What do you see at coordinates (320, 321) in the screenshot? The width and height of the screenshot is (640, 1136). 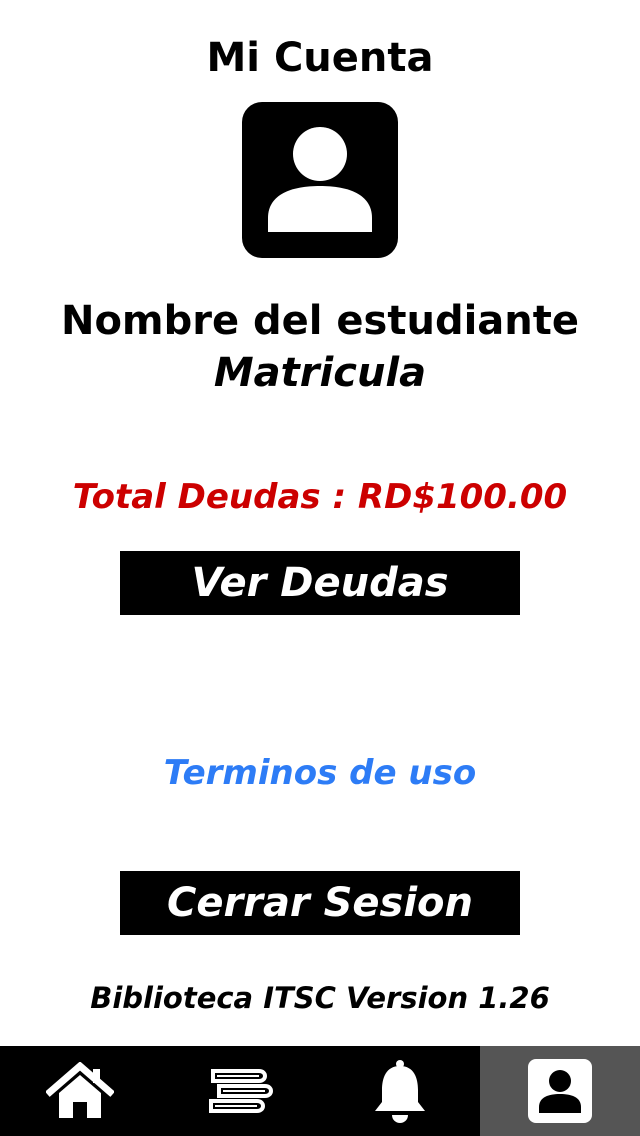 I see `student-name: Nombre del estudiante` at bounding box center [320, 321].